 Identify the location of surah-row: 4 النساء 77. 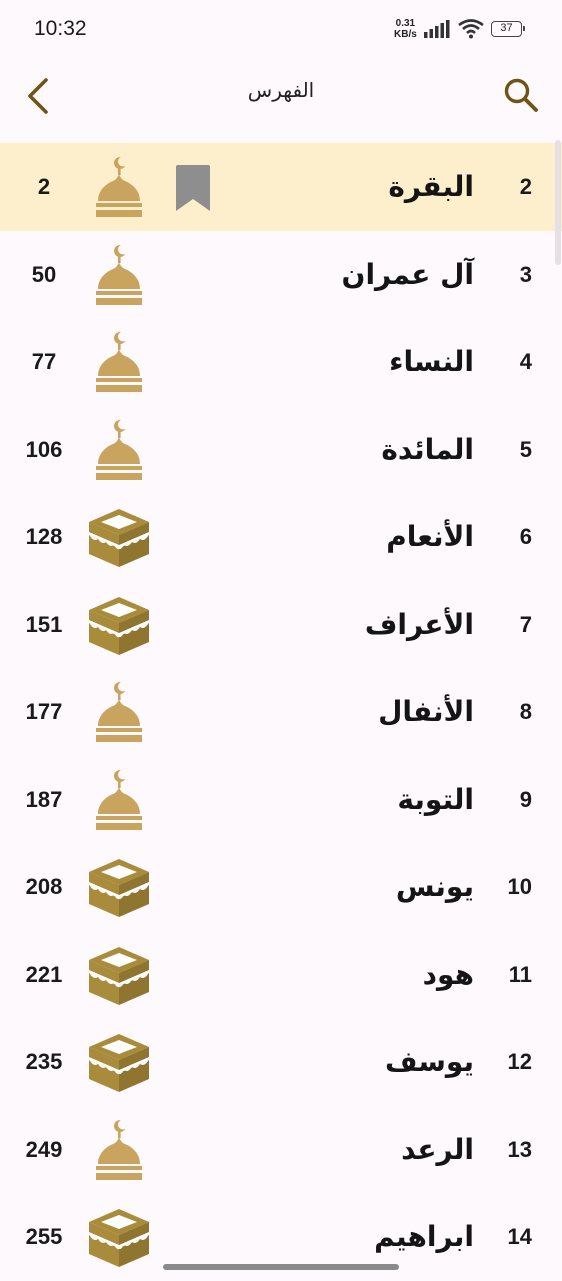
(281, 362).